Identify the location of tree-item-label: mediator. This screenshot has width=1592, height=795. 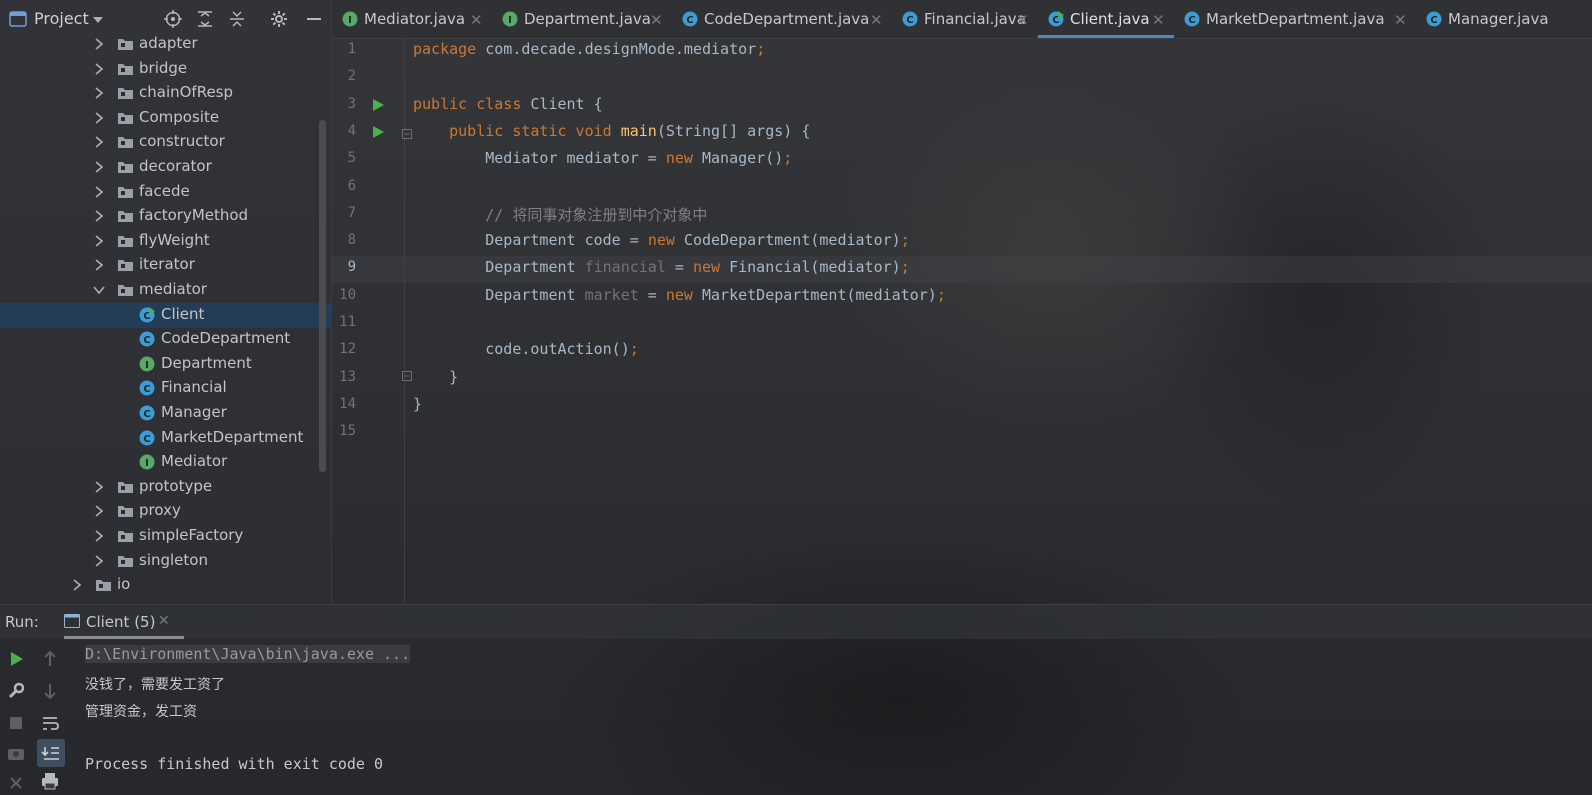
(173, 289).